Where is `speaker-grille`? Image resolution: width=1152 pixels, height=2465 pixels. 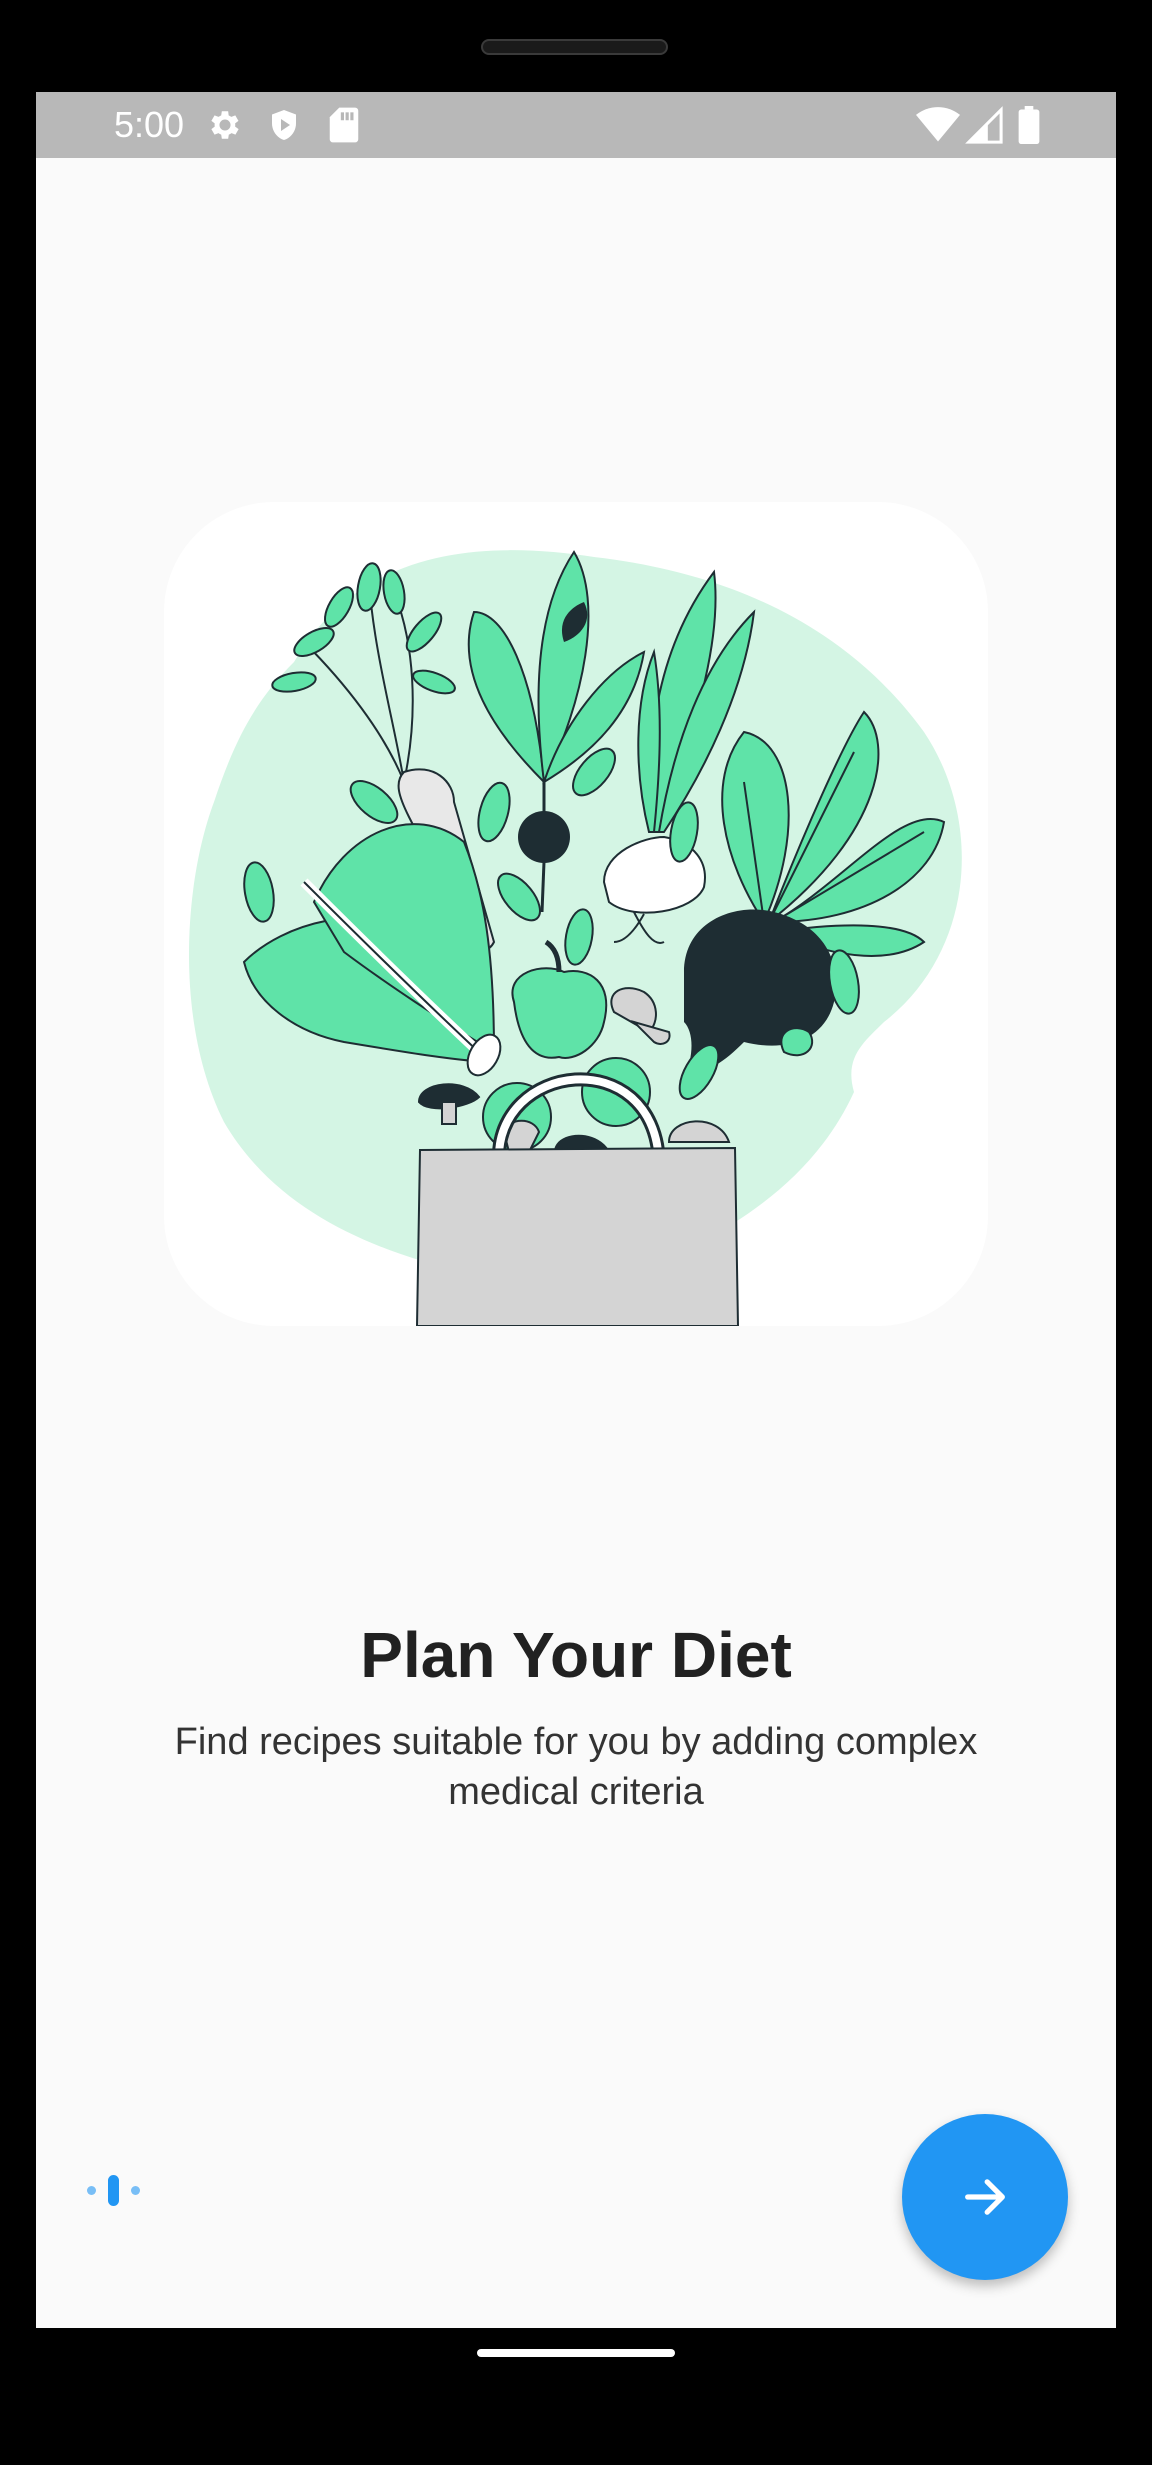
speaker-grille is located at coordinates (574, 47).